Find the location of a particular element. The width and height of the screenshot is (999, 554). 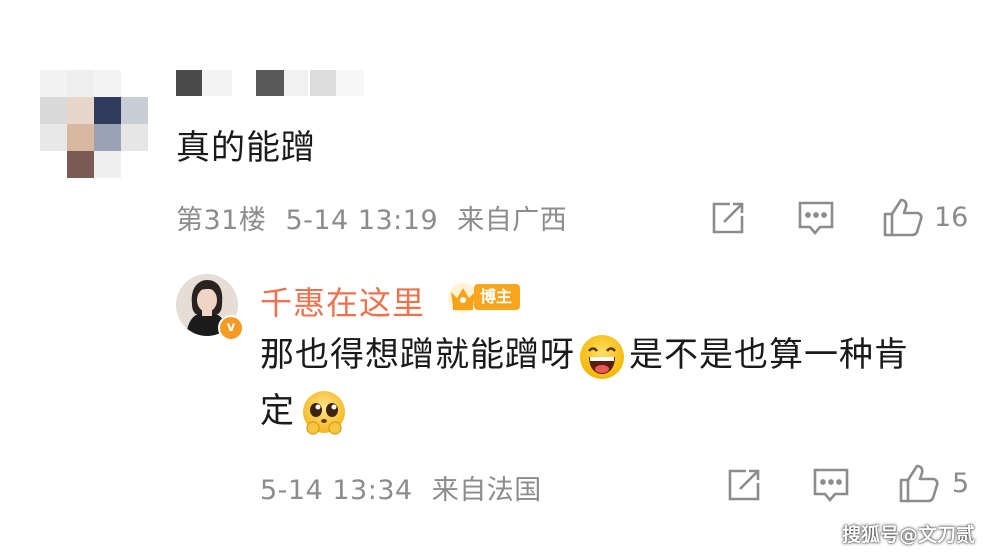

reply-text-part3: 定 is located at coordinates (277, 411).